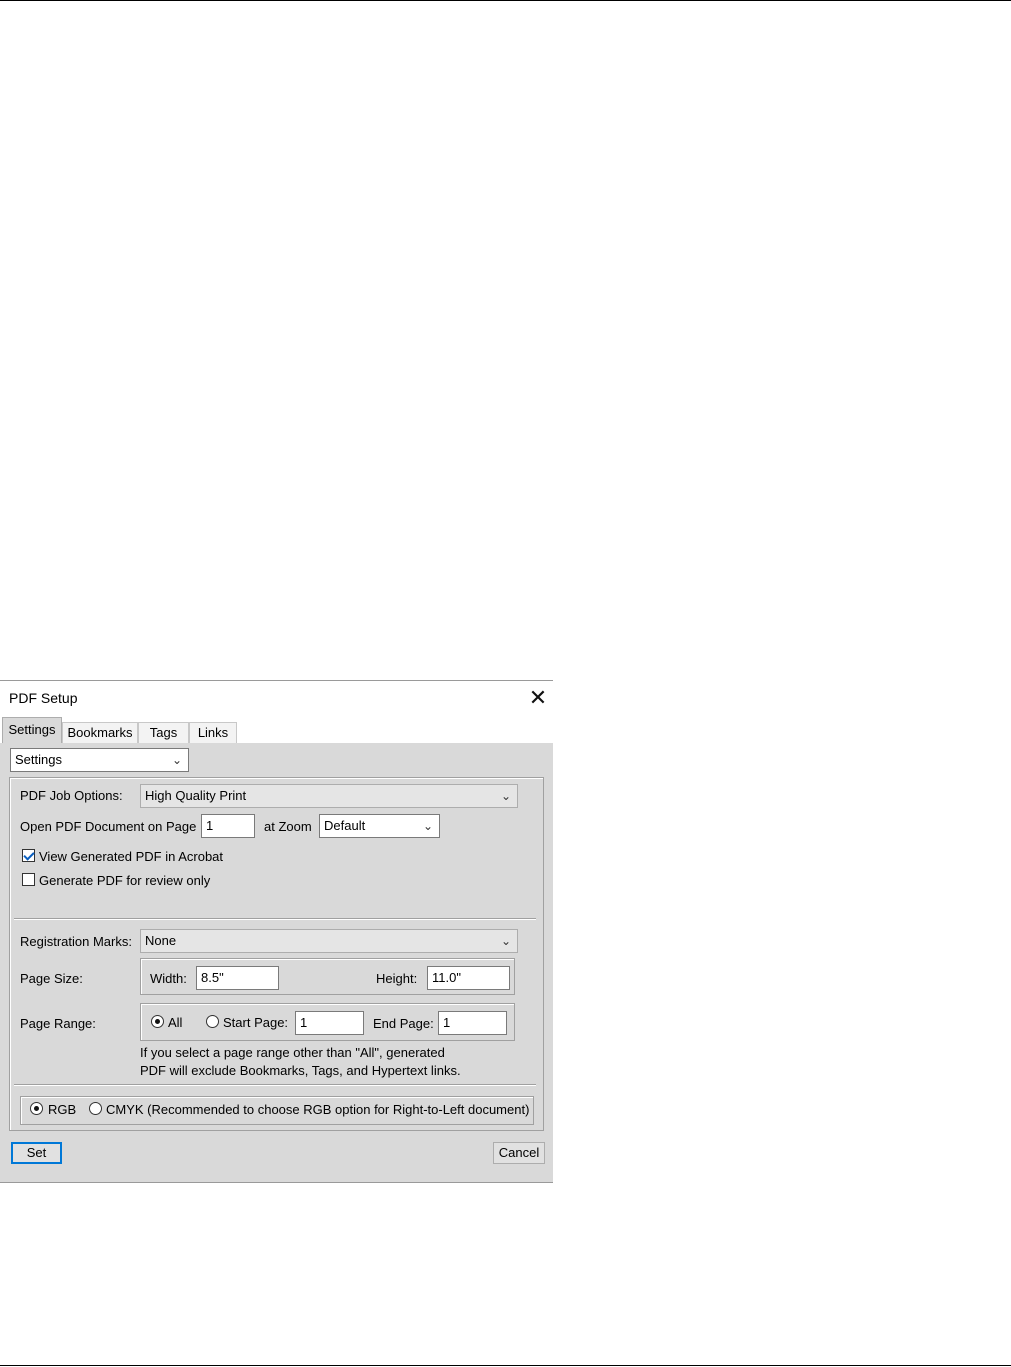  Describe the element at coordinates (212, 1021) in the screenshot. I see `page-range-start-radio` at that location.